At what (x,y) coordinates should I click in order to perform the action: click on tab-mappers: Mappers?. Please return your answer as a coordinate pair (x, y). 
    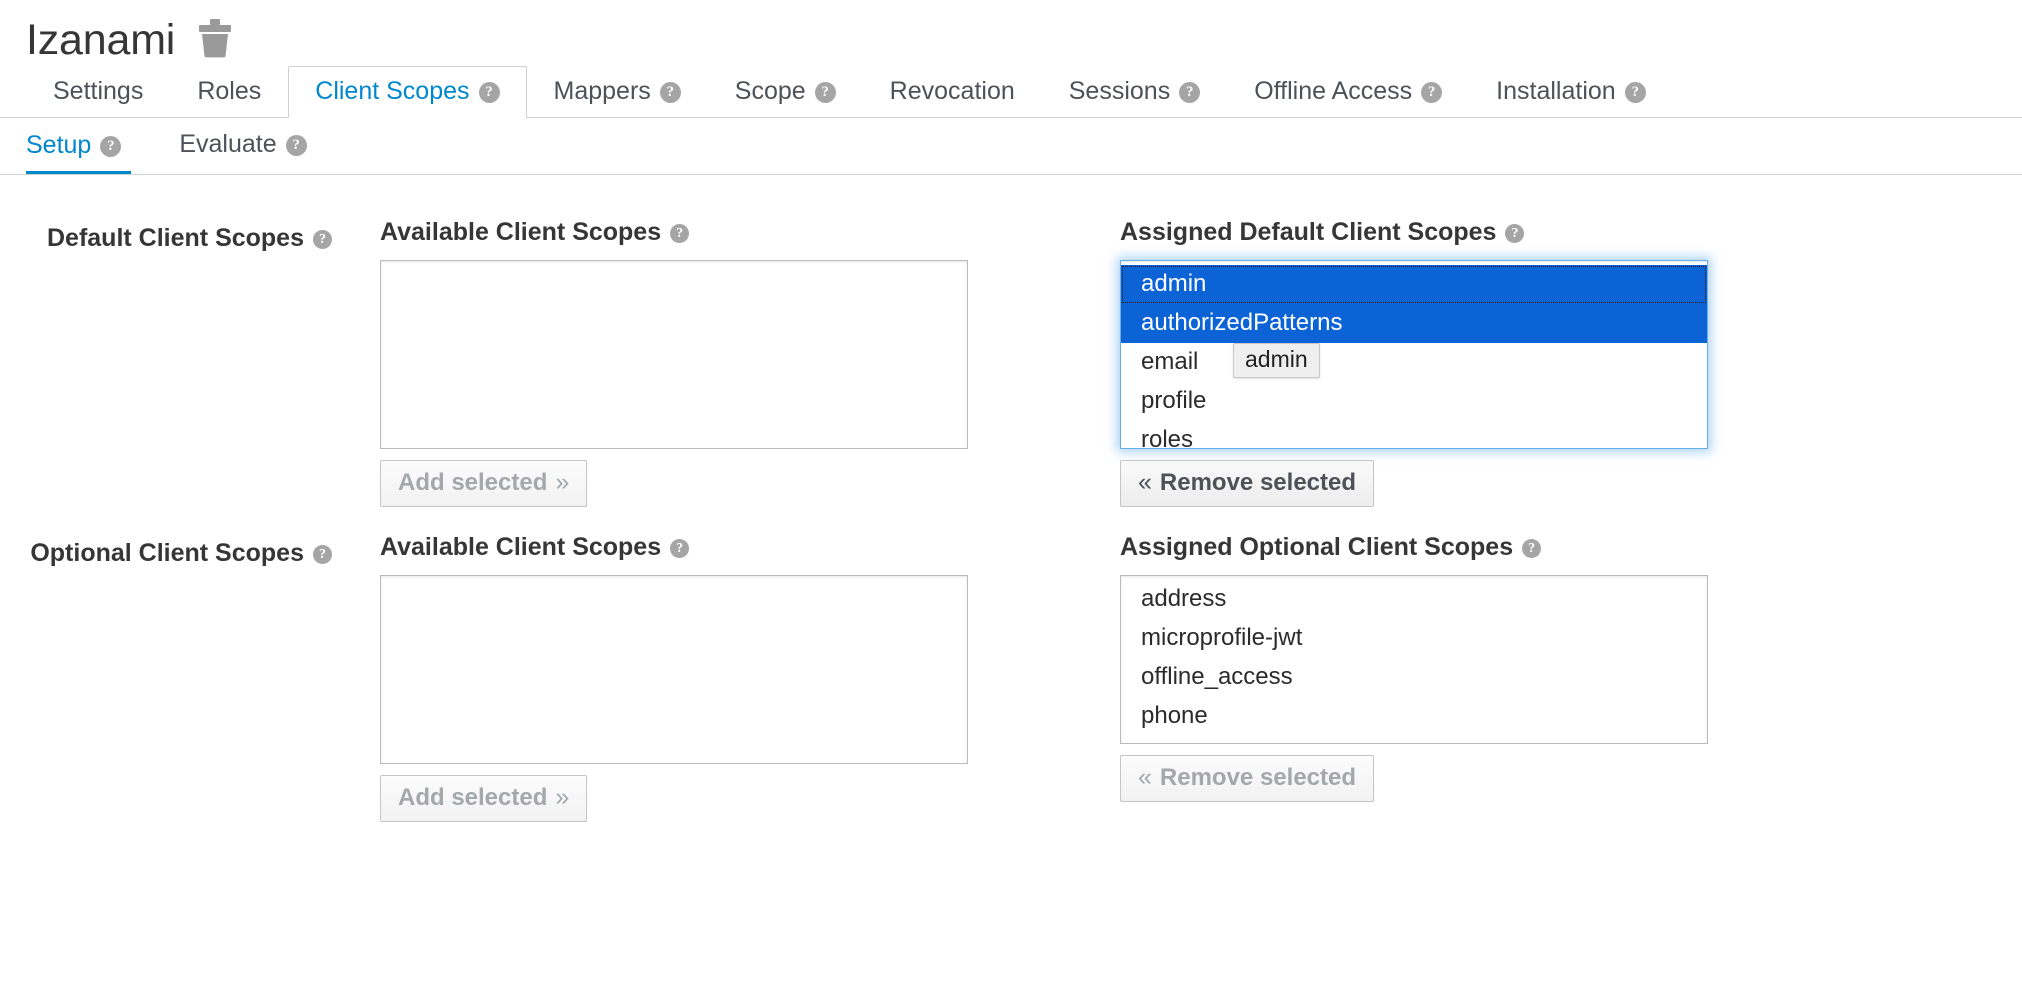
    Looking at the image, I should click on (617, 91).